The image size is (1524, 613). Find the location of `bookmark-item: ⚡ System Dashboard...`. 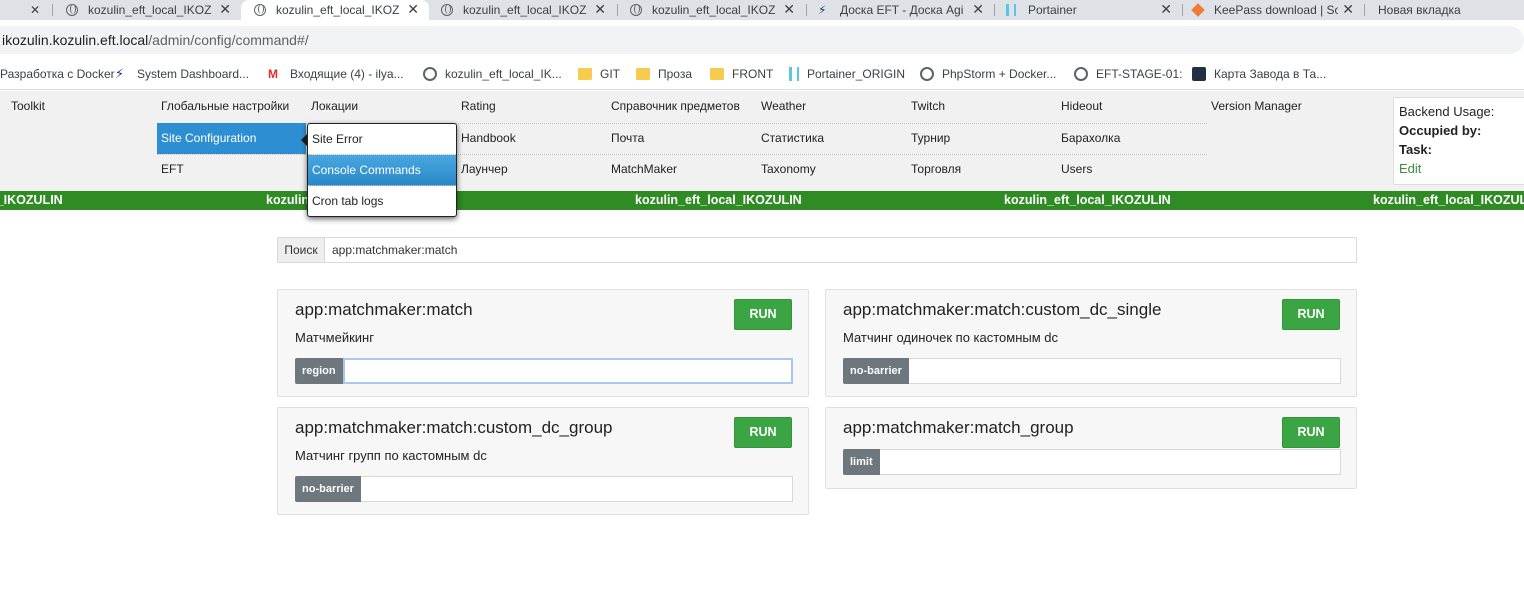

bookmark-item: ⚡ System Dashboard... is located at coordinates (182, 74).